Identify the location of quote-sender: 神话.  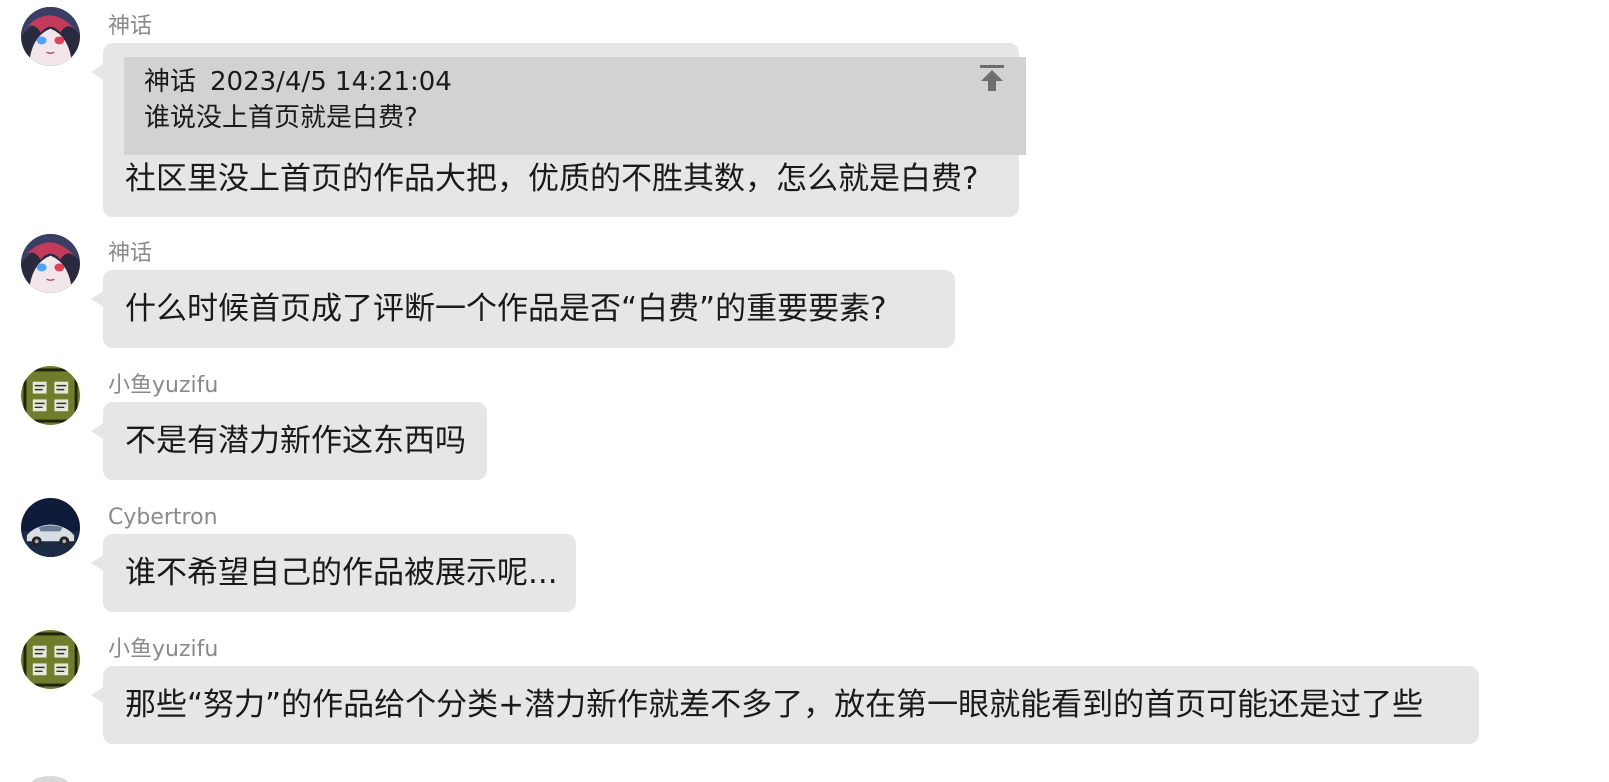
(170, 82).